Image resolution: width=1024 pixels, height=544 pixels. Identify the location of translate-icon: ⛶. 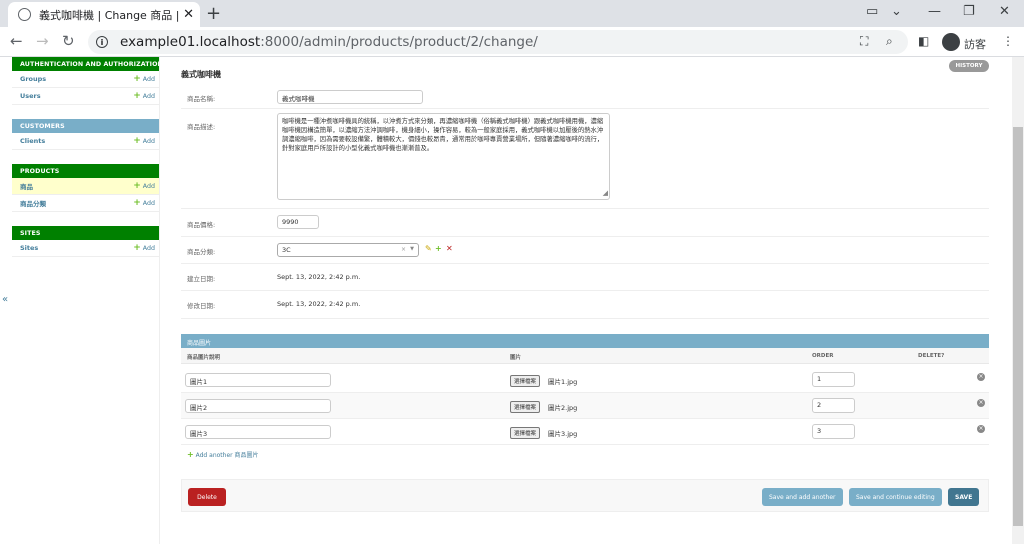
(864, 41).